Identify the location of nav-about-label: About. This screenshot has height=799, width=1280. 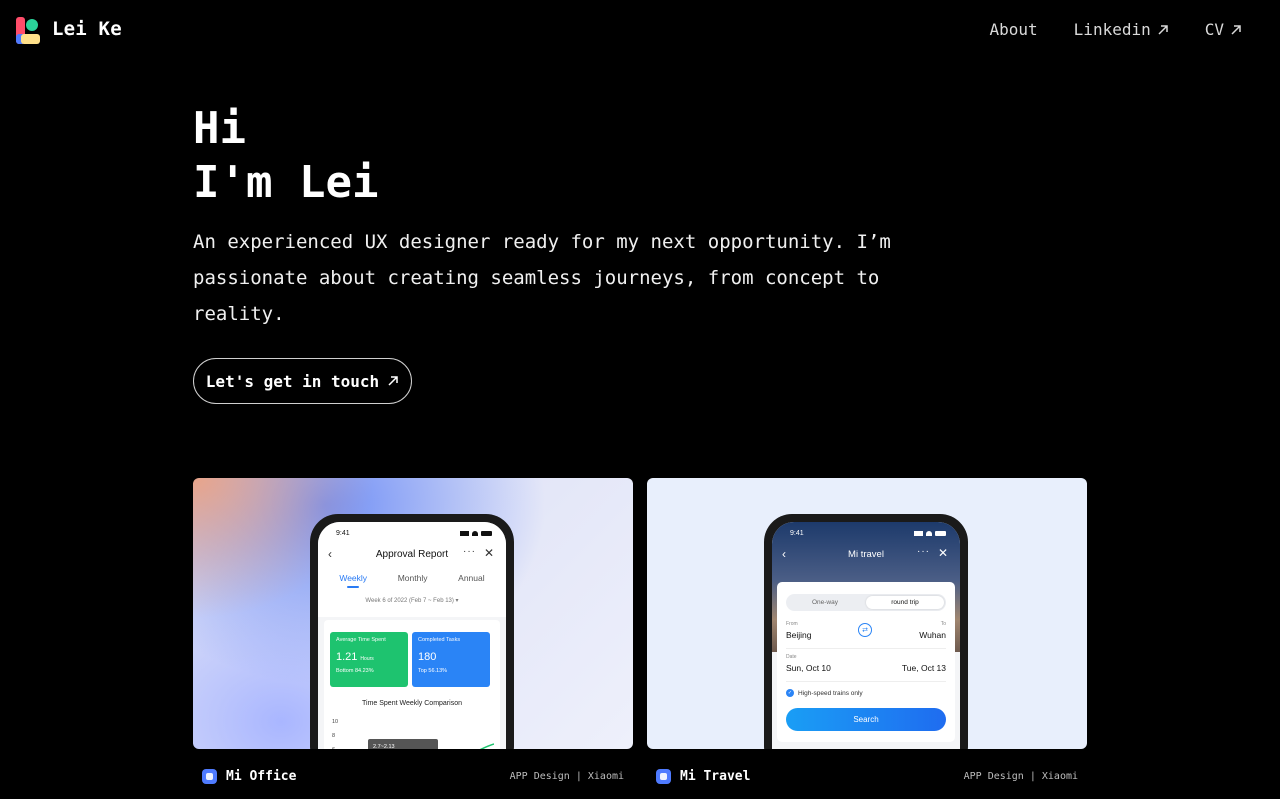
(1013, 29).